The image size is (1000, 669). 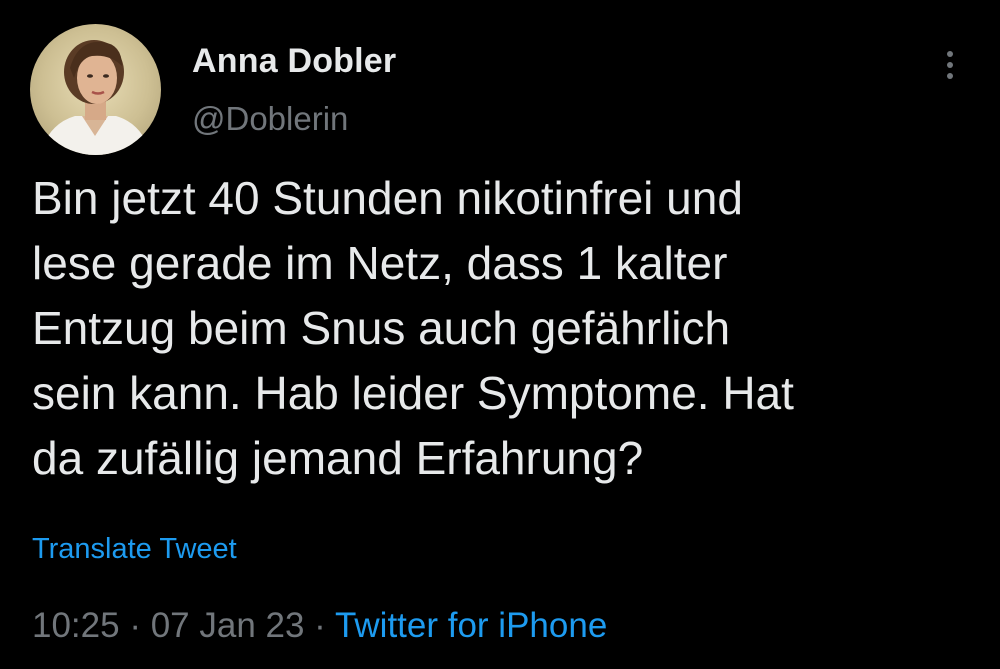 I want to click on more-options-button, so click(x=950, y=65).